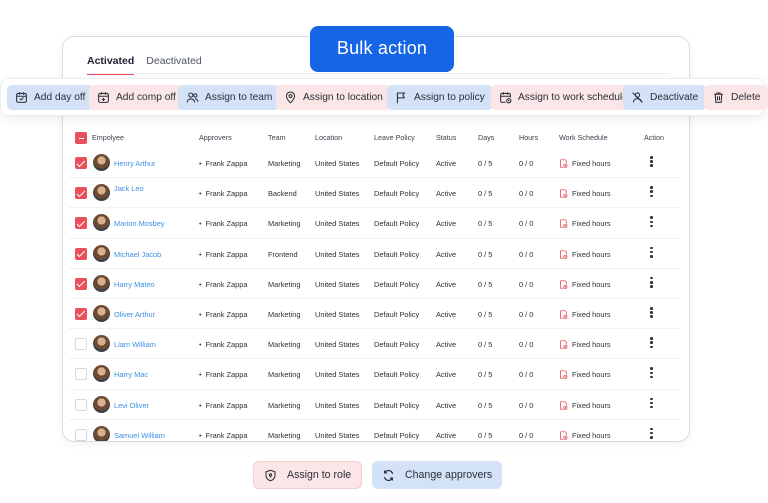 This screenshot has height=503, width=768. What do you see at coordinates (111, 65) in the screenshot?
I see `tab-activated: Activated` at bounding box center [111, 65].